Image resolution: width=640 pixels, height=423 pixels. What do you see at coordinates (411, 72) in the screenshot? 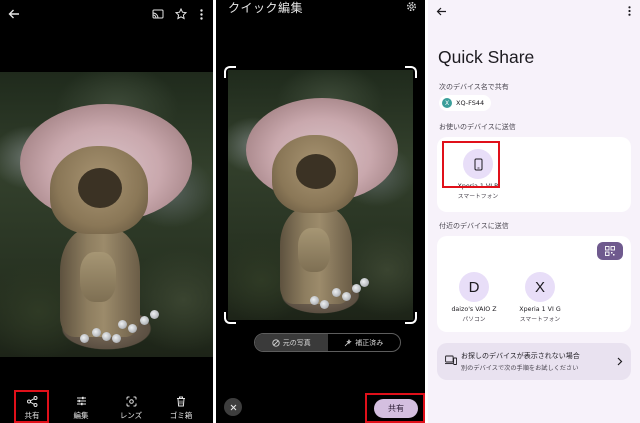
I see `crop-handle-top-right` at bounding box center [411, 72].